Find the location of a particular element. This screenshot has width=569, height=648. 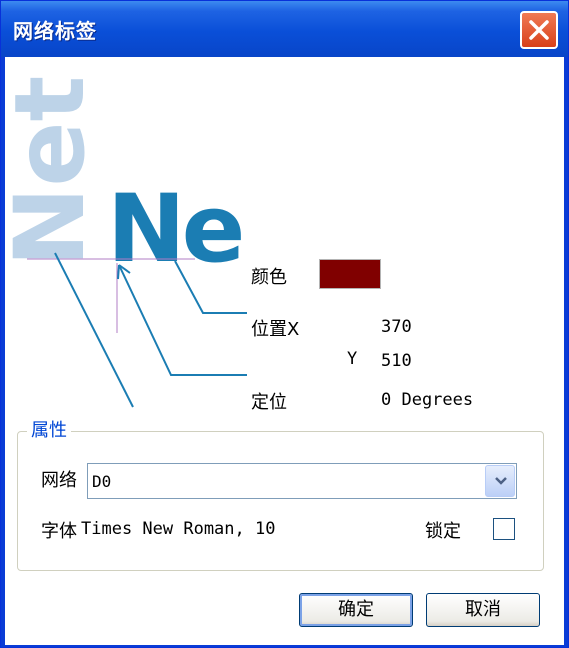

preview-main-text: Ne is located at coordinates (174, 229).